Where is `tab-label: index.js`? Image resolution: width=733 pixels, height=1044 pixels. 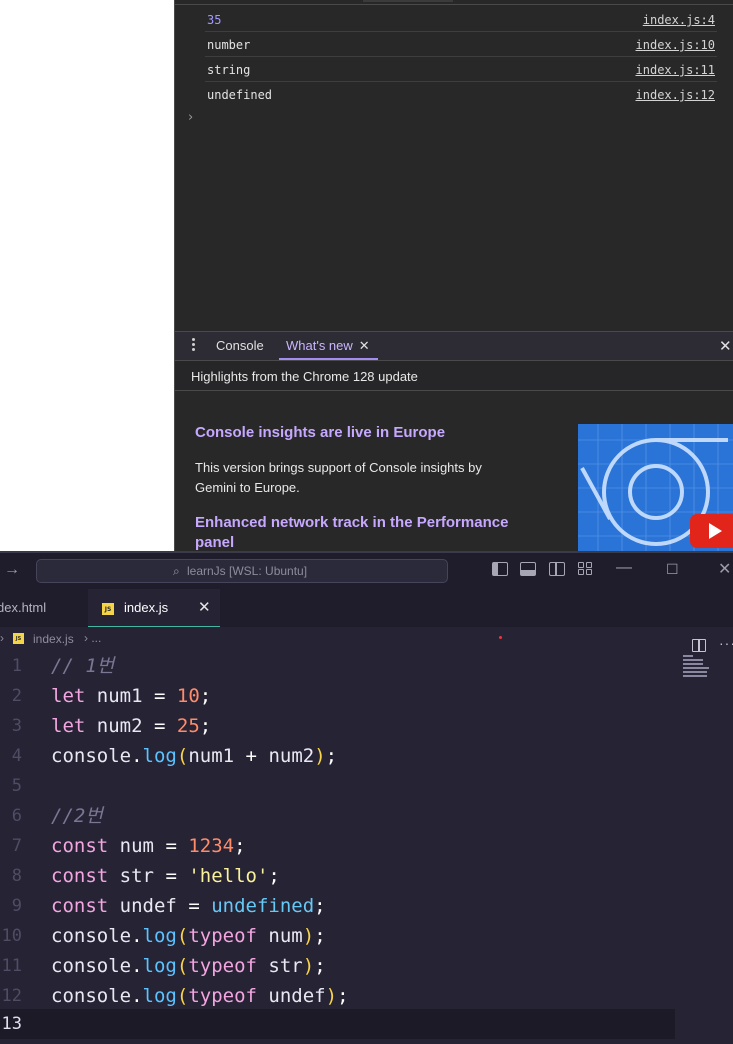 tab-label: index.js is located at coordinates (146, 607).